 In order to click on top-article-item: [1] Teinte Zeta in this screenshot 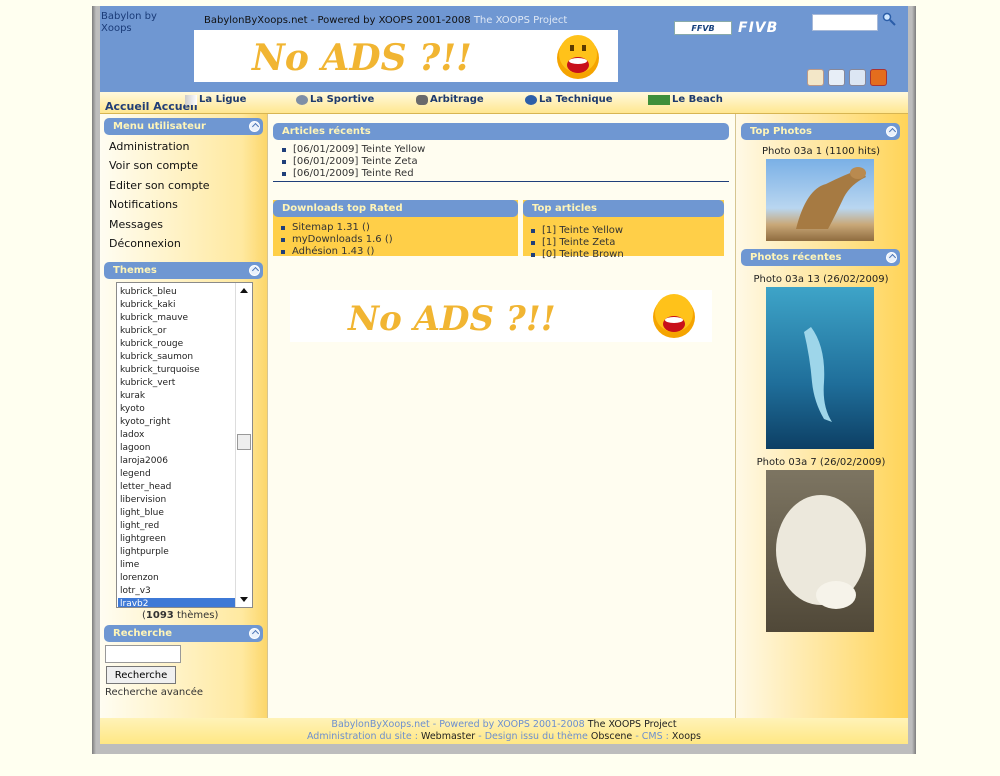, I will do `click(626, 243)`.